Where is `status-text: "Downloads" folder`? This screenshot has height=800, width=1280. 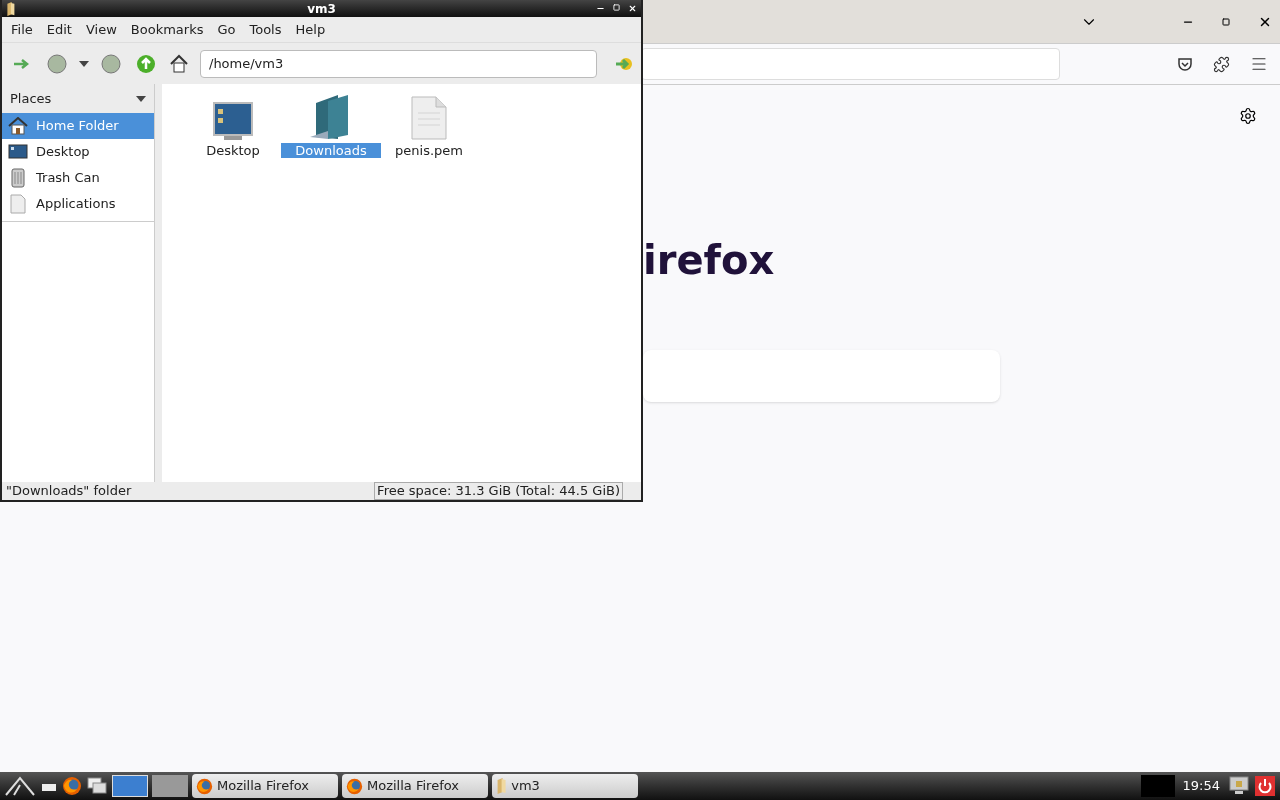 status-text: "Downloads" folder is located at coordinates (69, 491).